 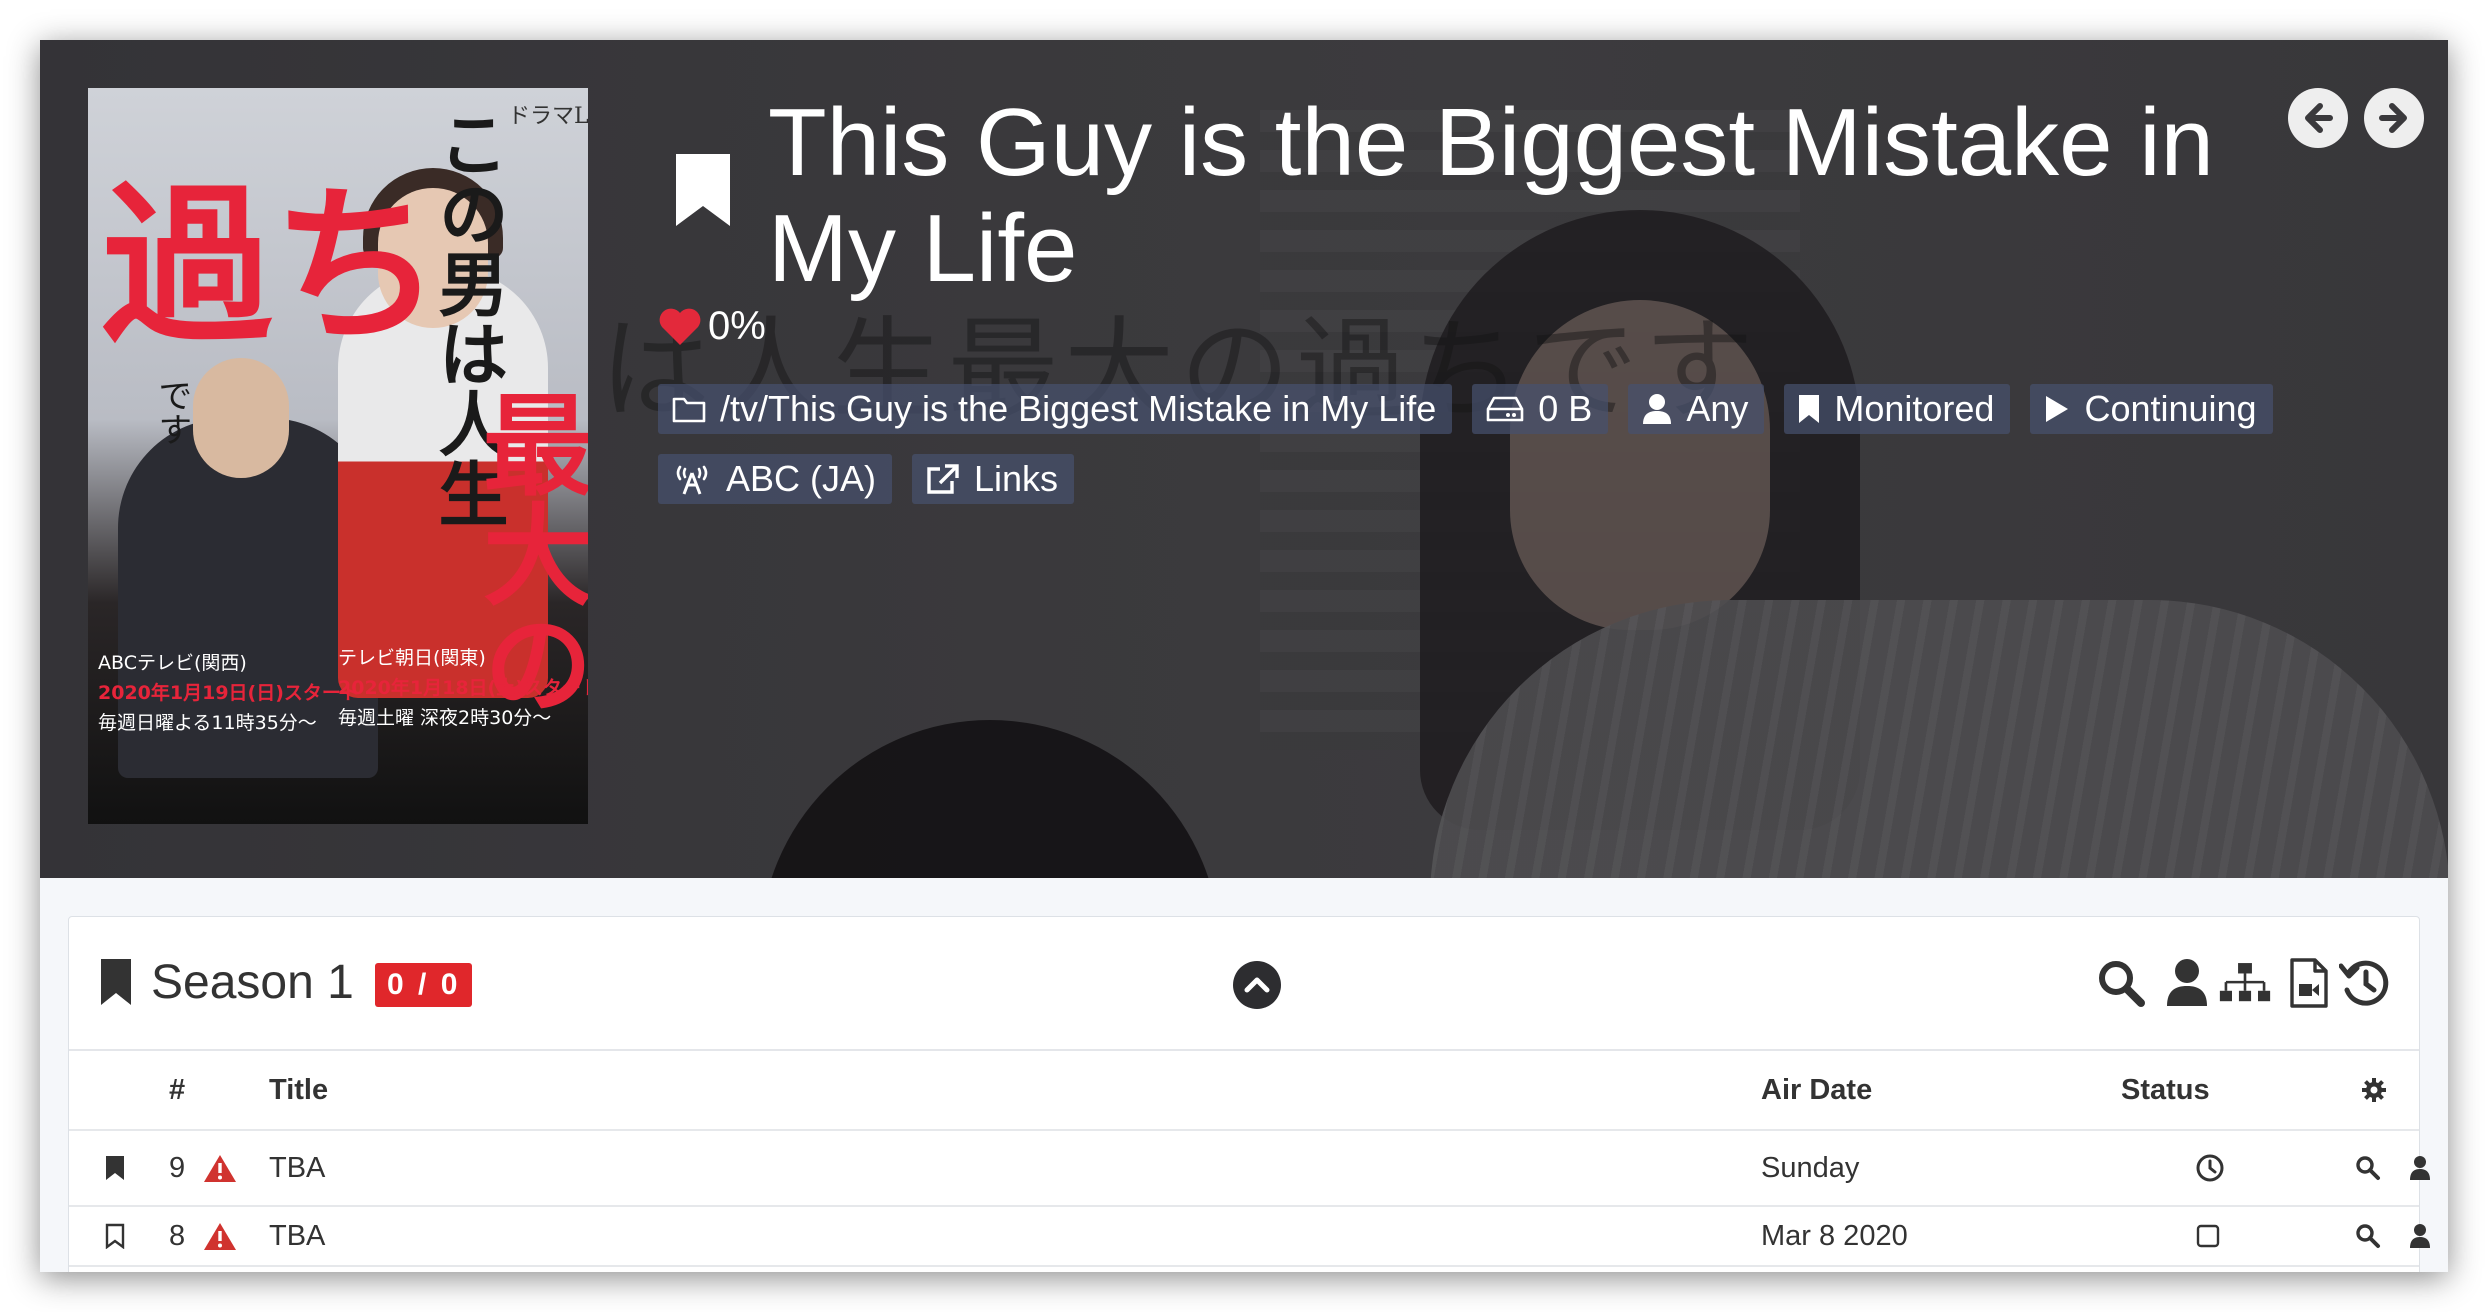 I want to click on collapse-season-button, so click(x=1257, y=985).